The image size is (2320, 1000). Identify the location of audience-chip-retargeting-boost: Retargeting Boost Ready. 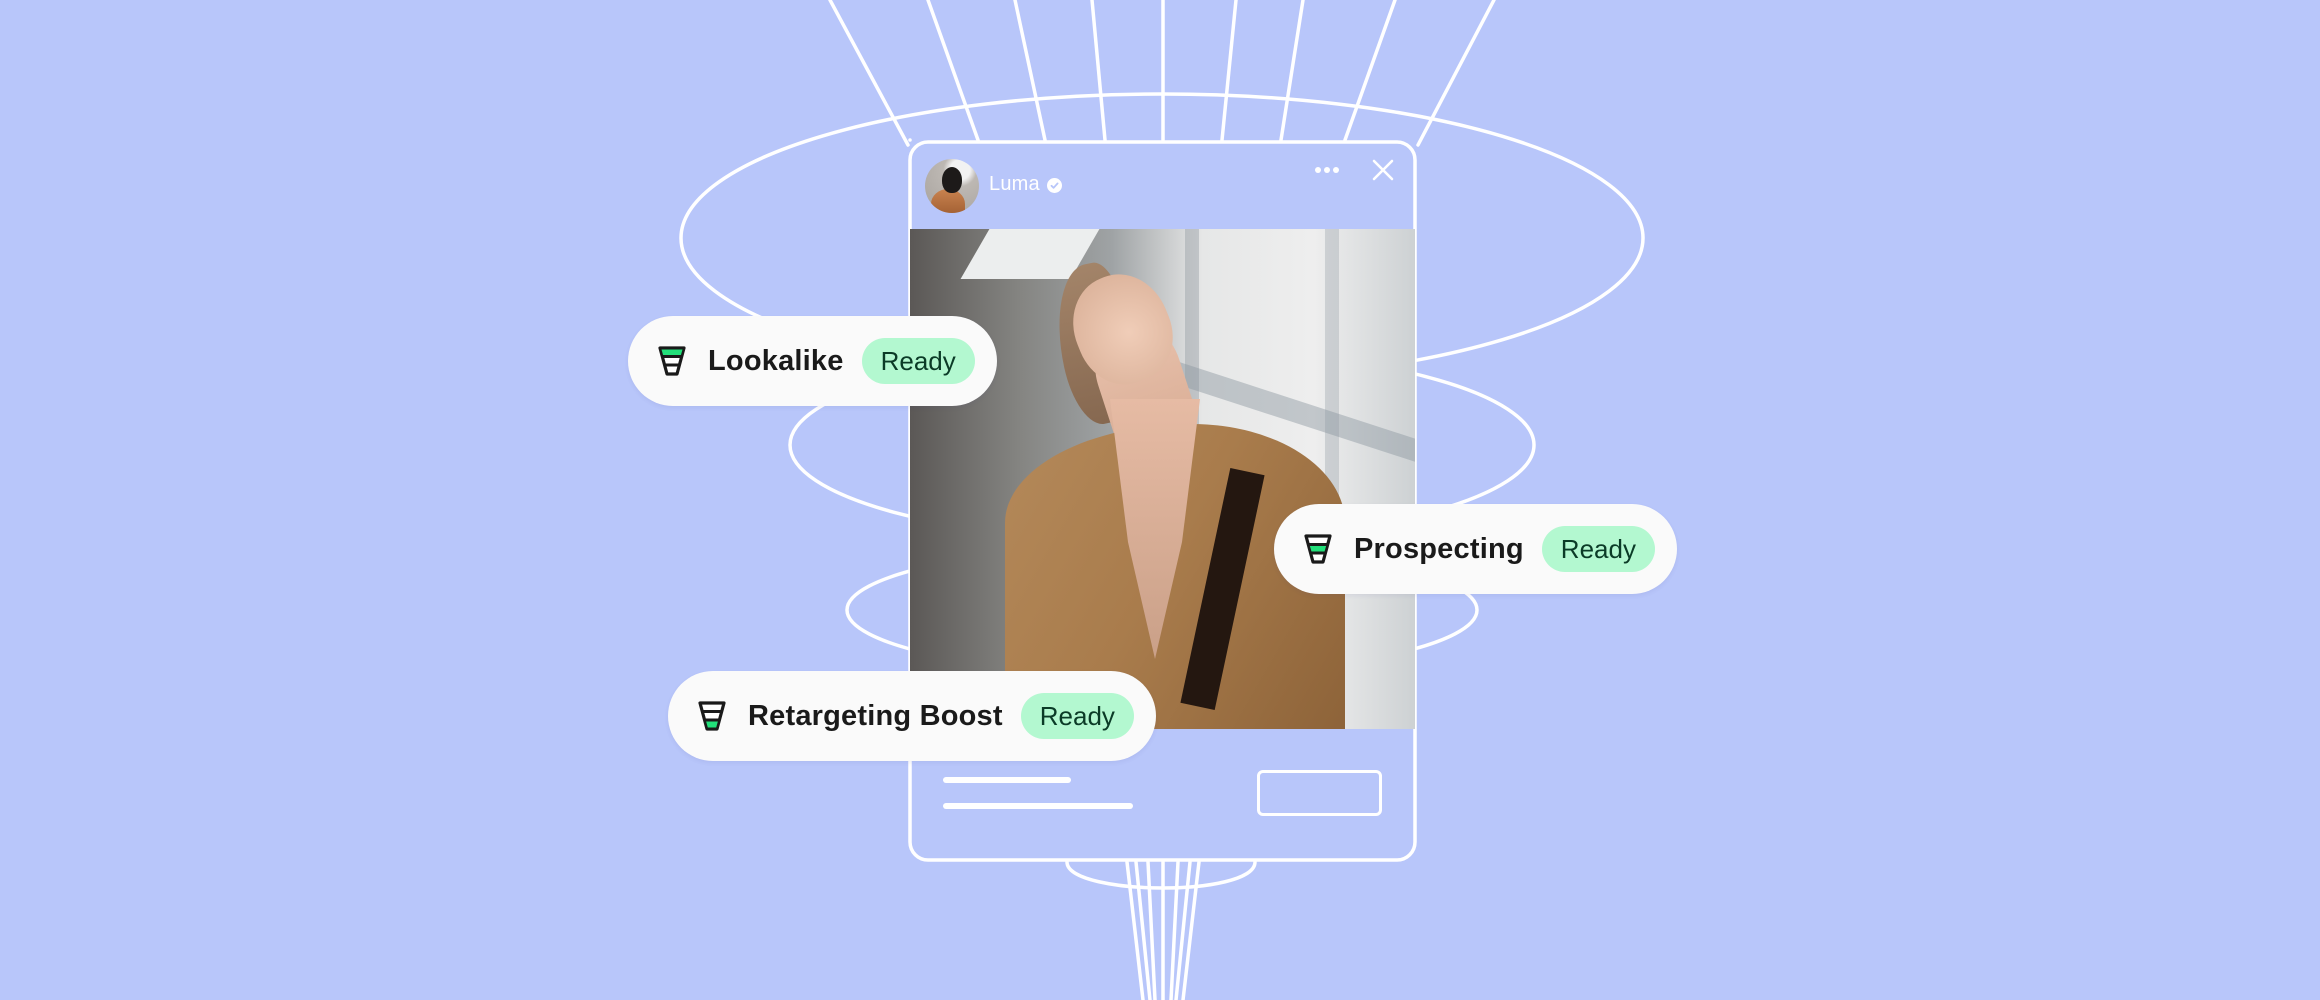
(912, 716).